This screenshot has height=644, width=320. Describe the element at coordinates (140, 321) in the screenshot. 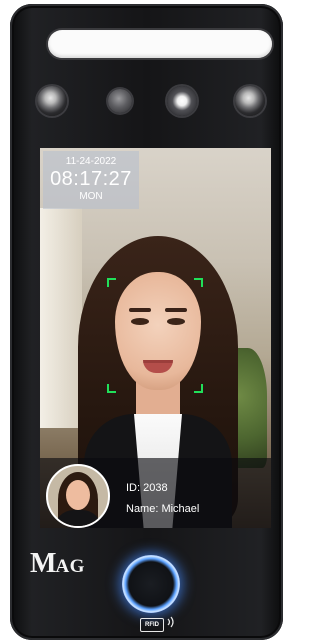

I see `left-eye` at that location.